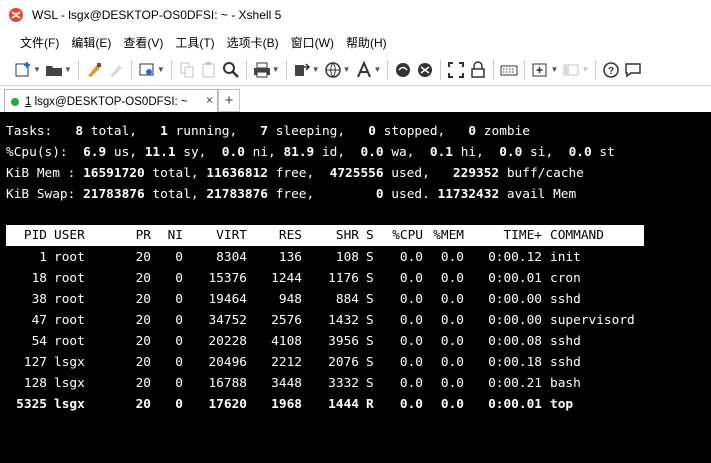  Describe the element at coordinates (16, 15) in the screenshot. I see `xshell-logo-icon` at that location.